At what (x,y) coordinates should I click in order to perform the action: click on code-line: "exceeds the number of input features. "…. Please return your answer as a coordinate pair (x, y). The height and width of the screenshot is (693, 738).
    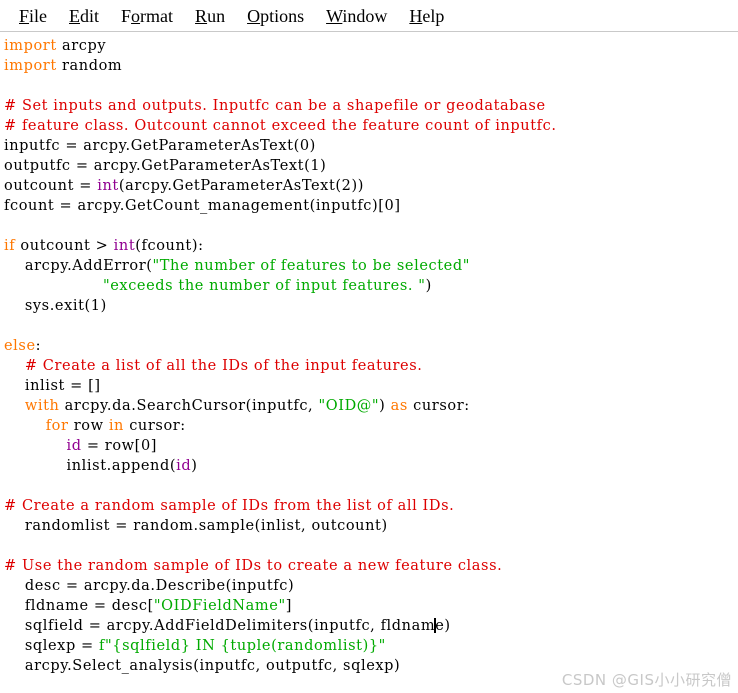
    Looking at the image, I should click on (371, 286).